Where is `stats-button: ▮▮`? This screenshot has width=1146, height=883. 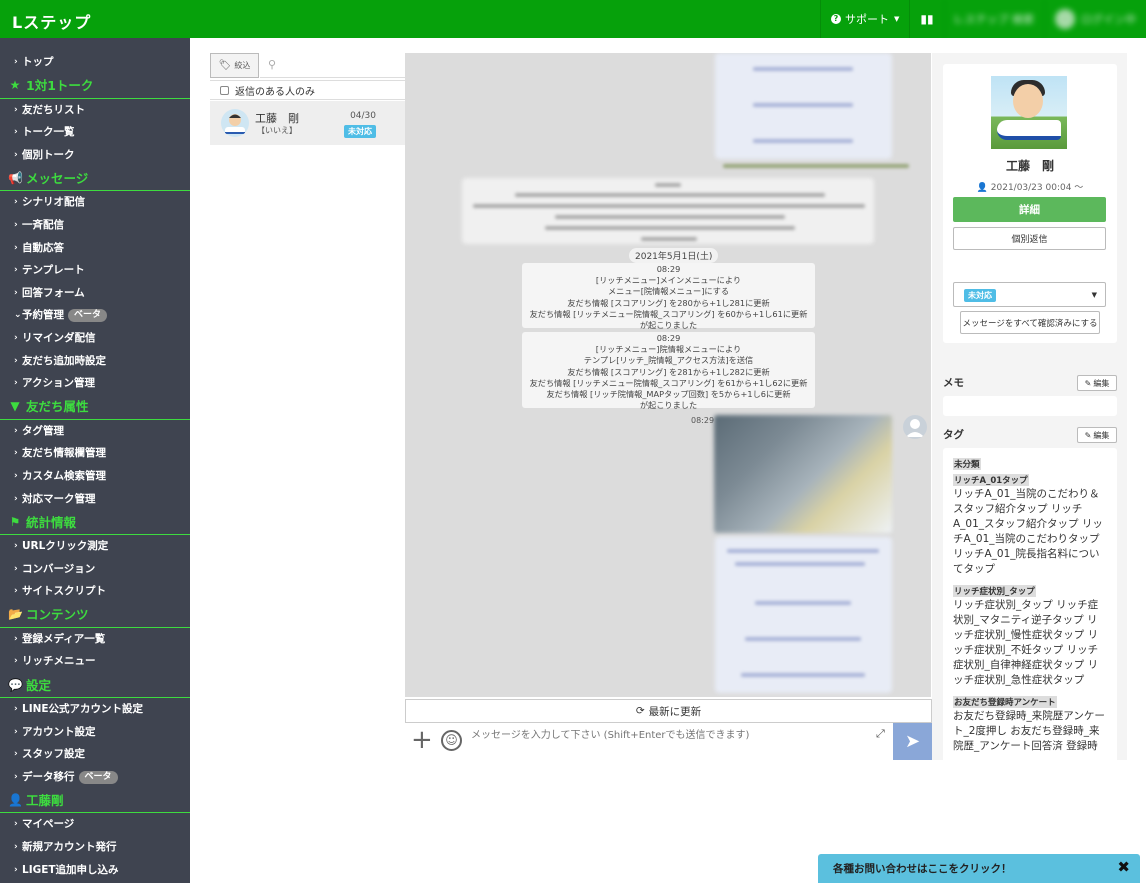
stats-button: ▮▮ is located at coordinates (926, 19).